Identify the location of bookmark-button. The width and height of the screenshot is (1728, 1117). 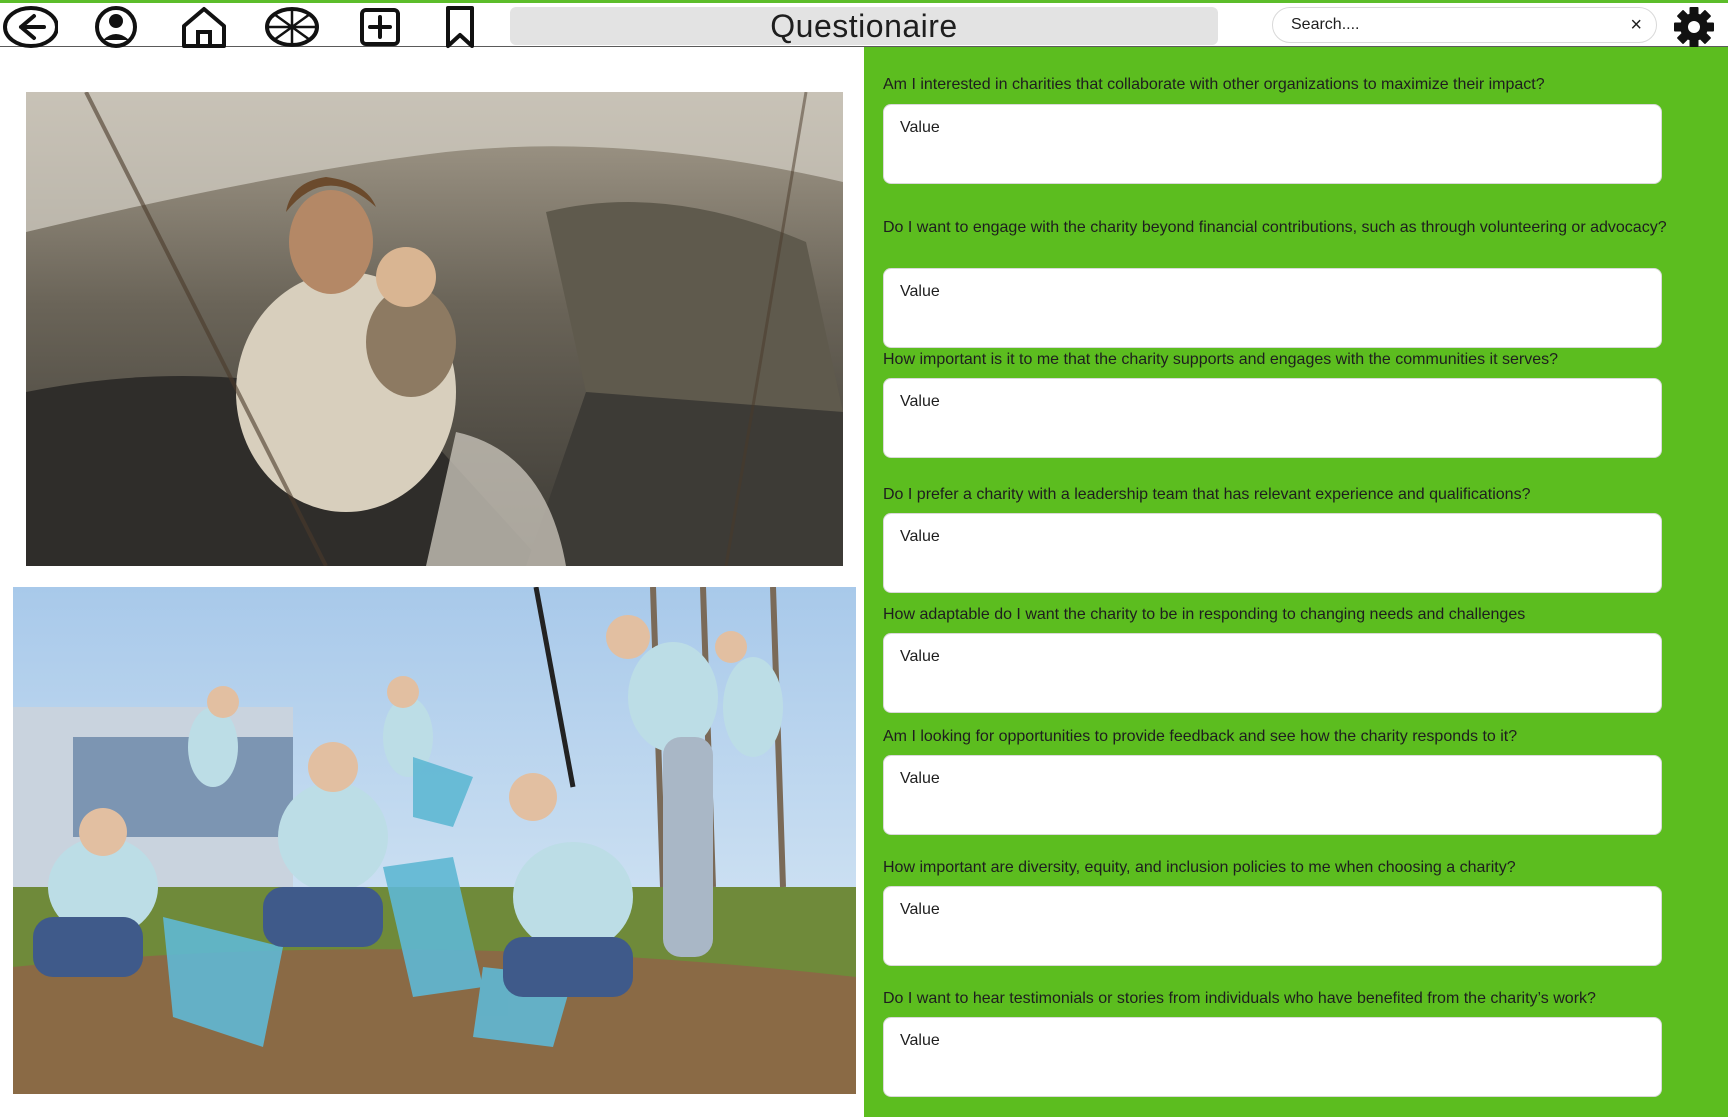
(460, 27).